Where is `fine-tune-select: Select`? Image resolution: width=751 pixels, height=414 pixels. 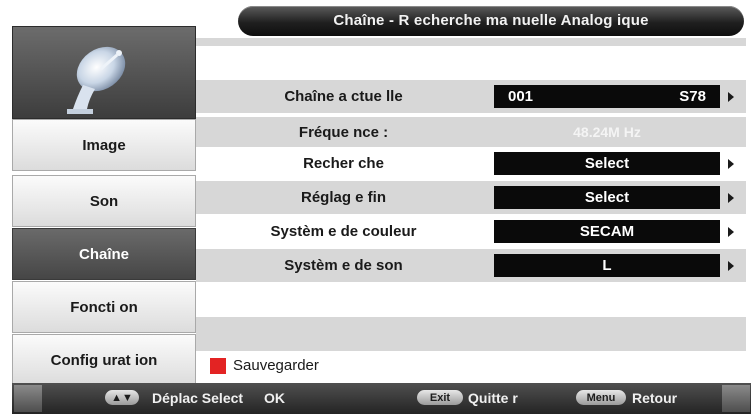
fine-tune-select: Select is located at coordinates (607, 197).